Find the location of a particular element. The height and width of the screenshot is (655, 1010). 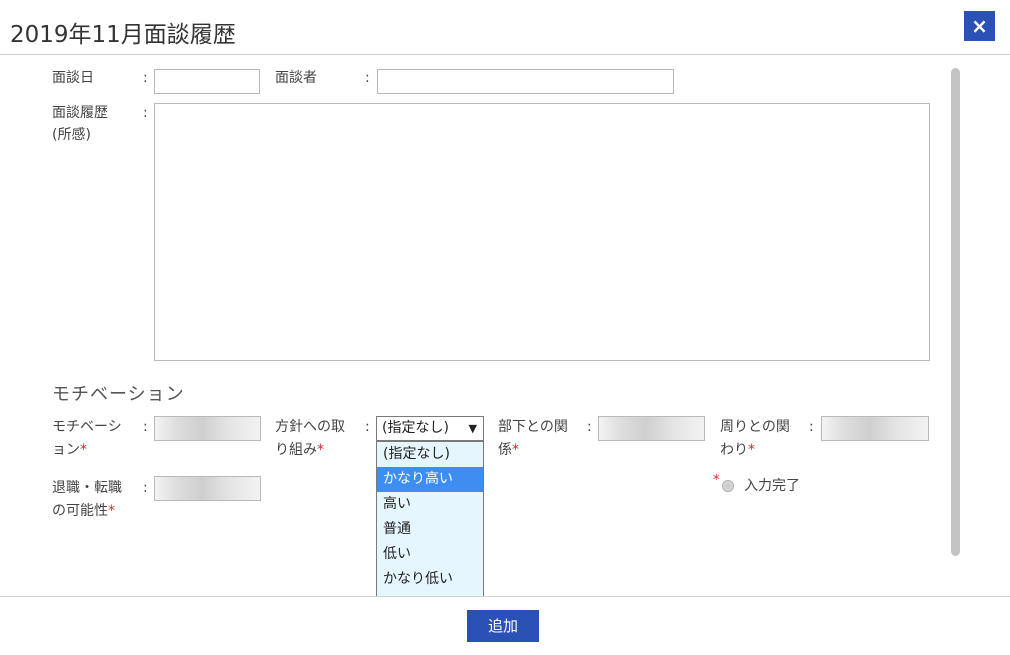

input-complete-label: 入力完了 is located at coordinates (772, 486).